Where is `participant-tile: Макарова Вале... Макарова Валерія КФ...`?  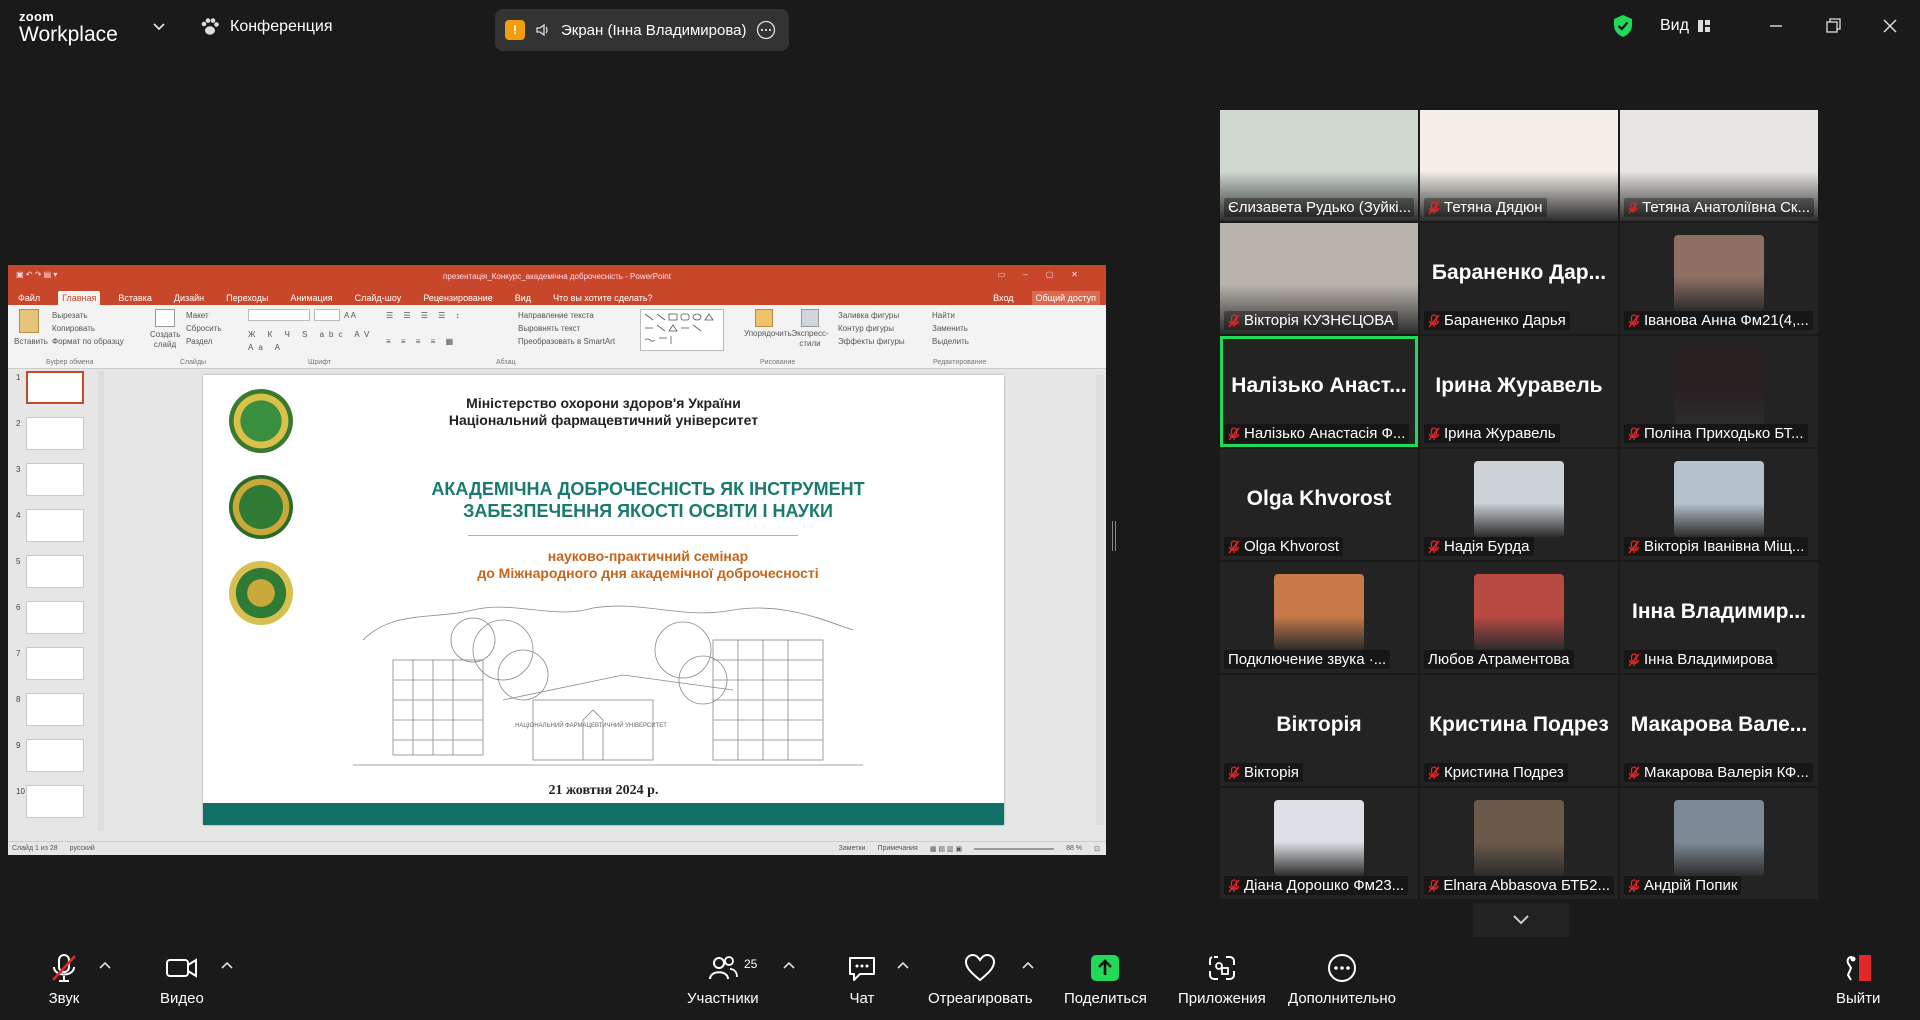 participant-tile: Макарова Вале... Макарова Валерія КФ... is located at coordinates (1719, 730).